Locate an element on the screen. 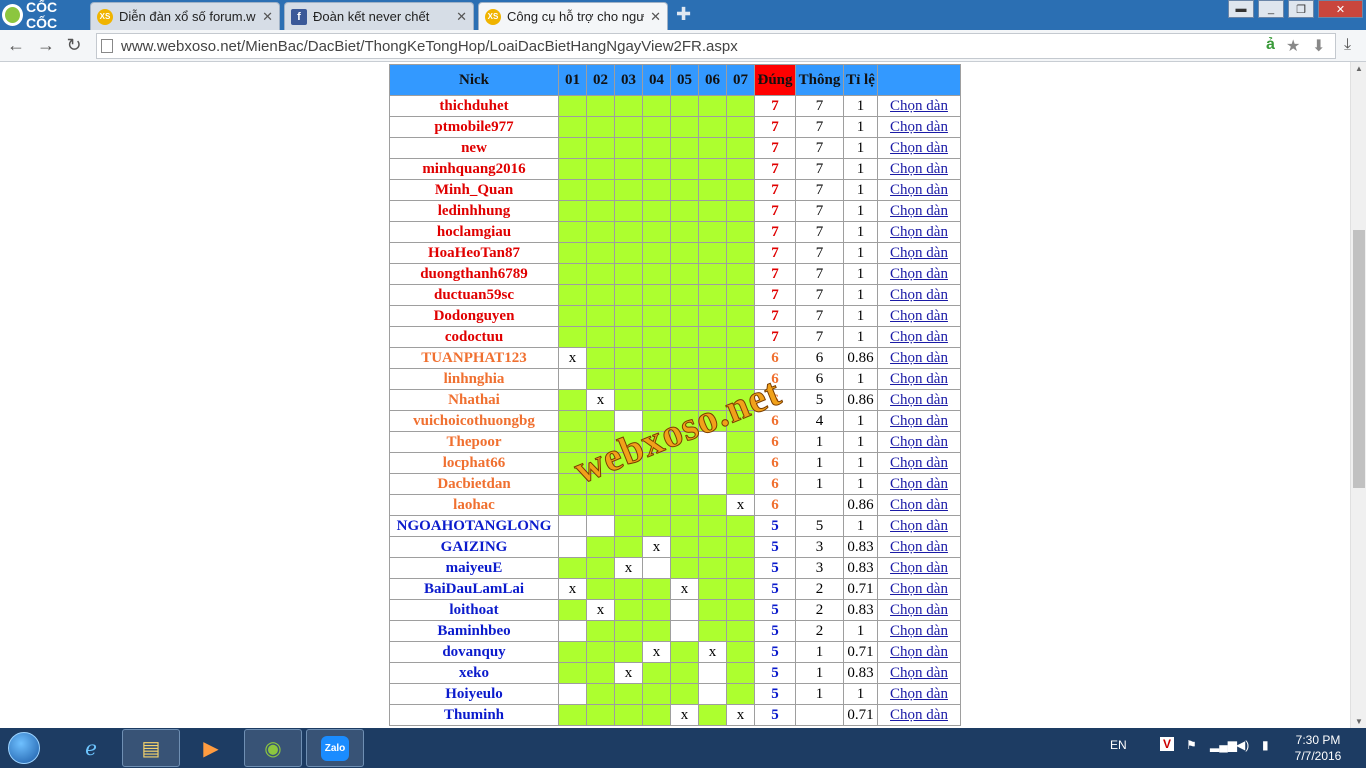  scroll-thumb is located at coordinates (1359, 359).